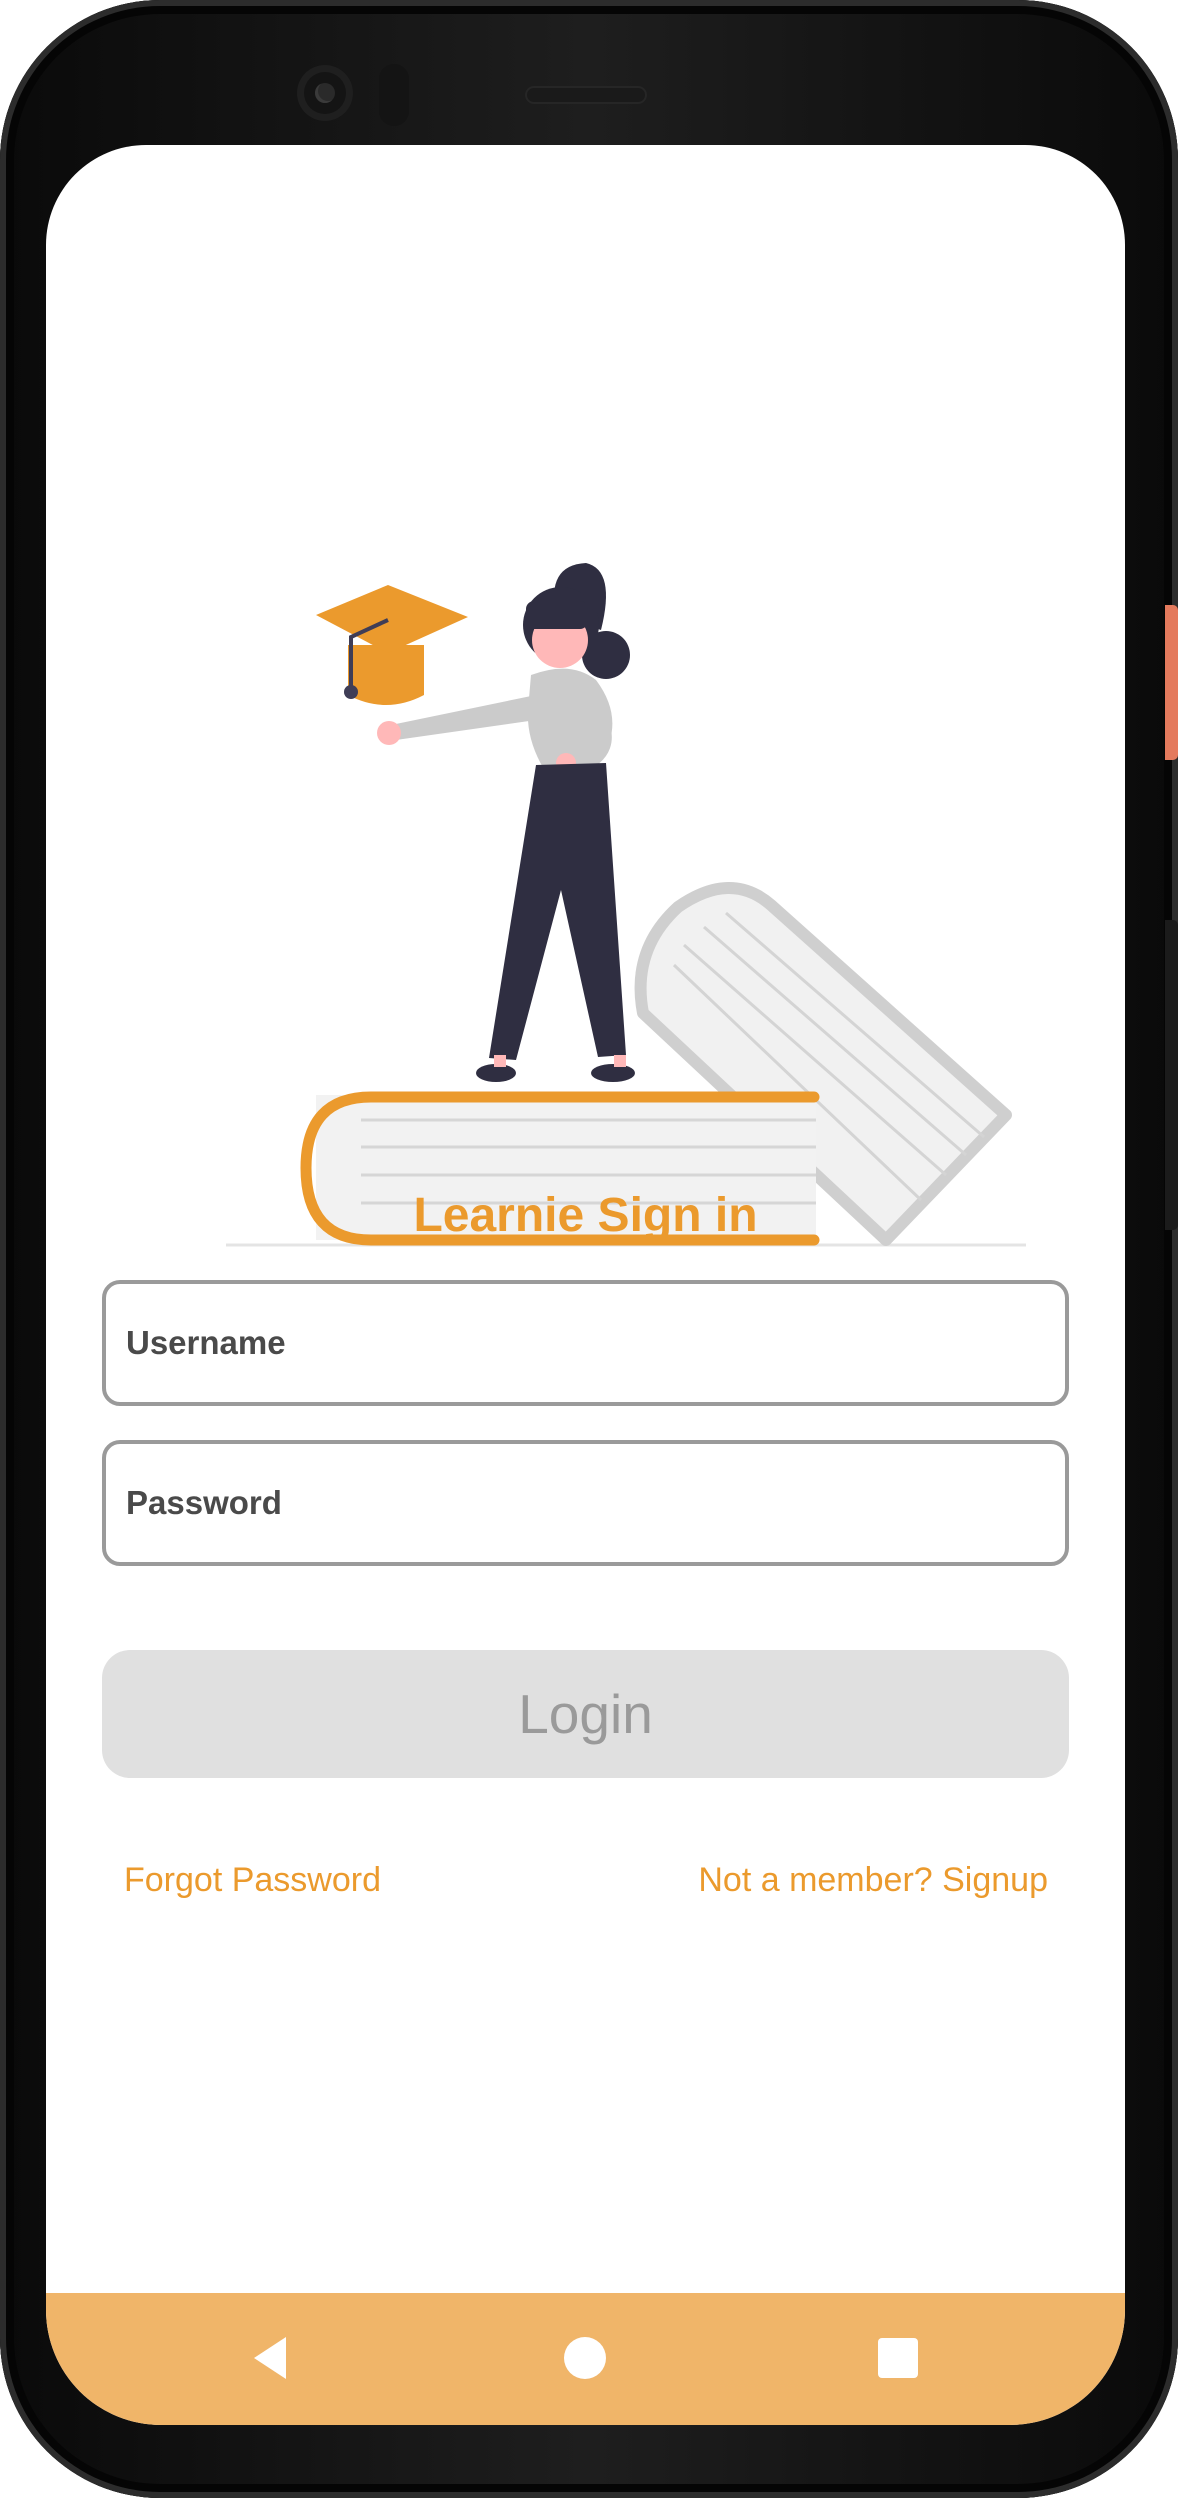 This screenshot has height=2498, width=1178. I want to click on password-field, so click(585, 1503).